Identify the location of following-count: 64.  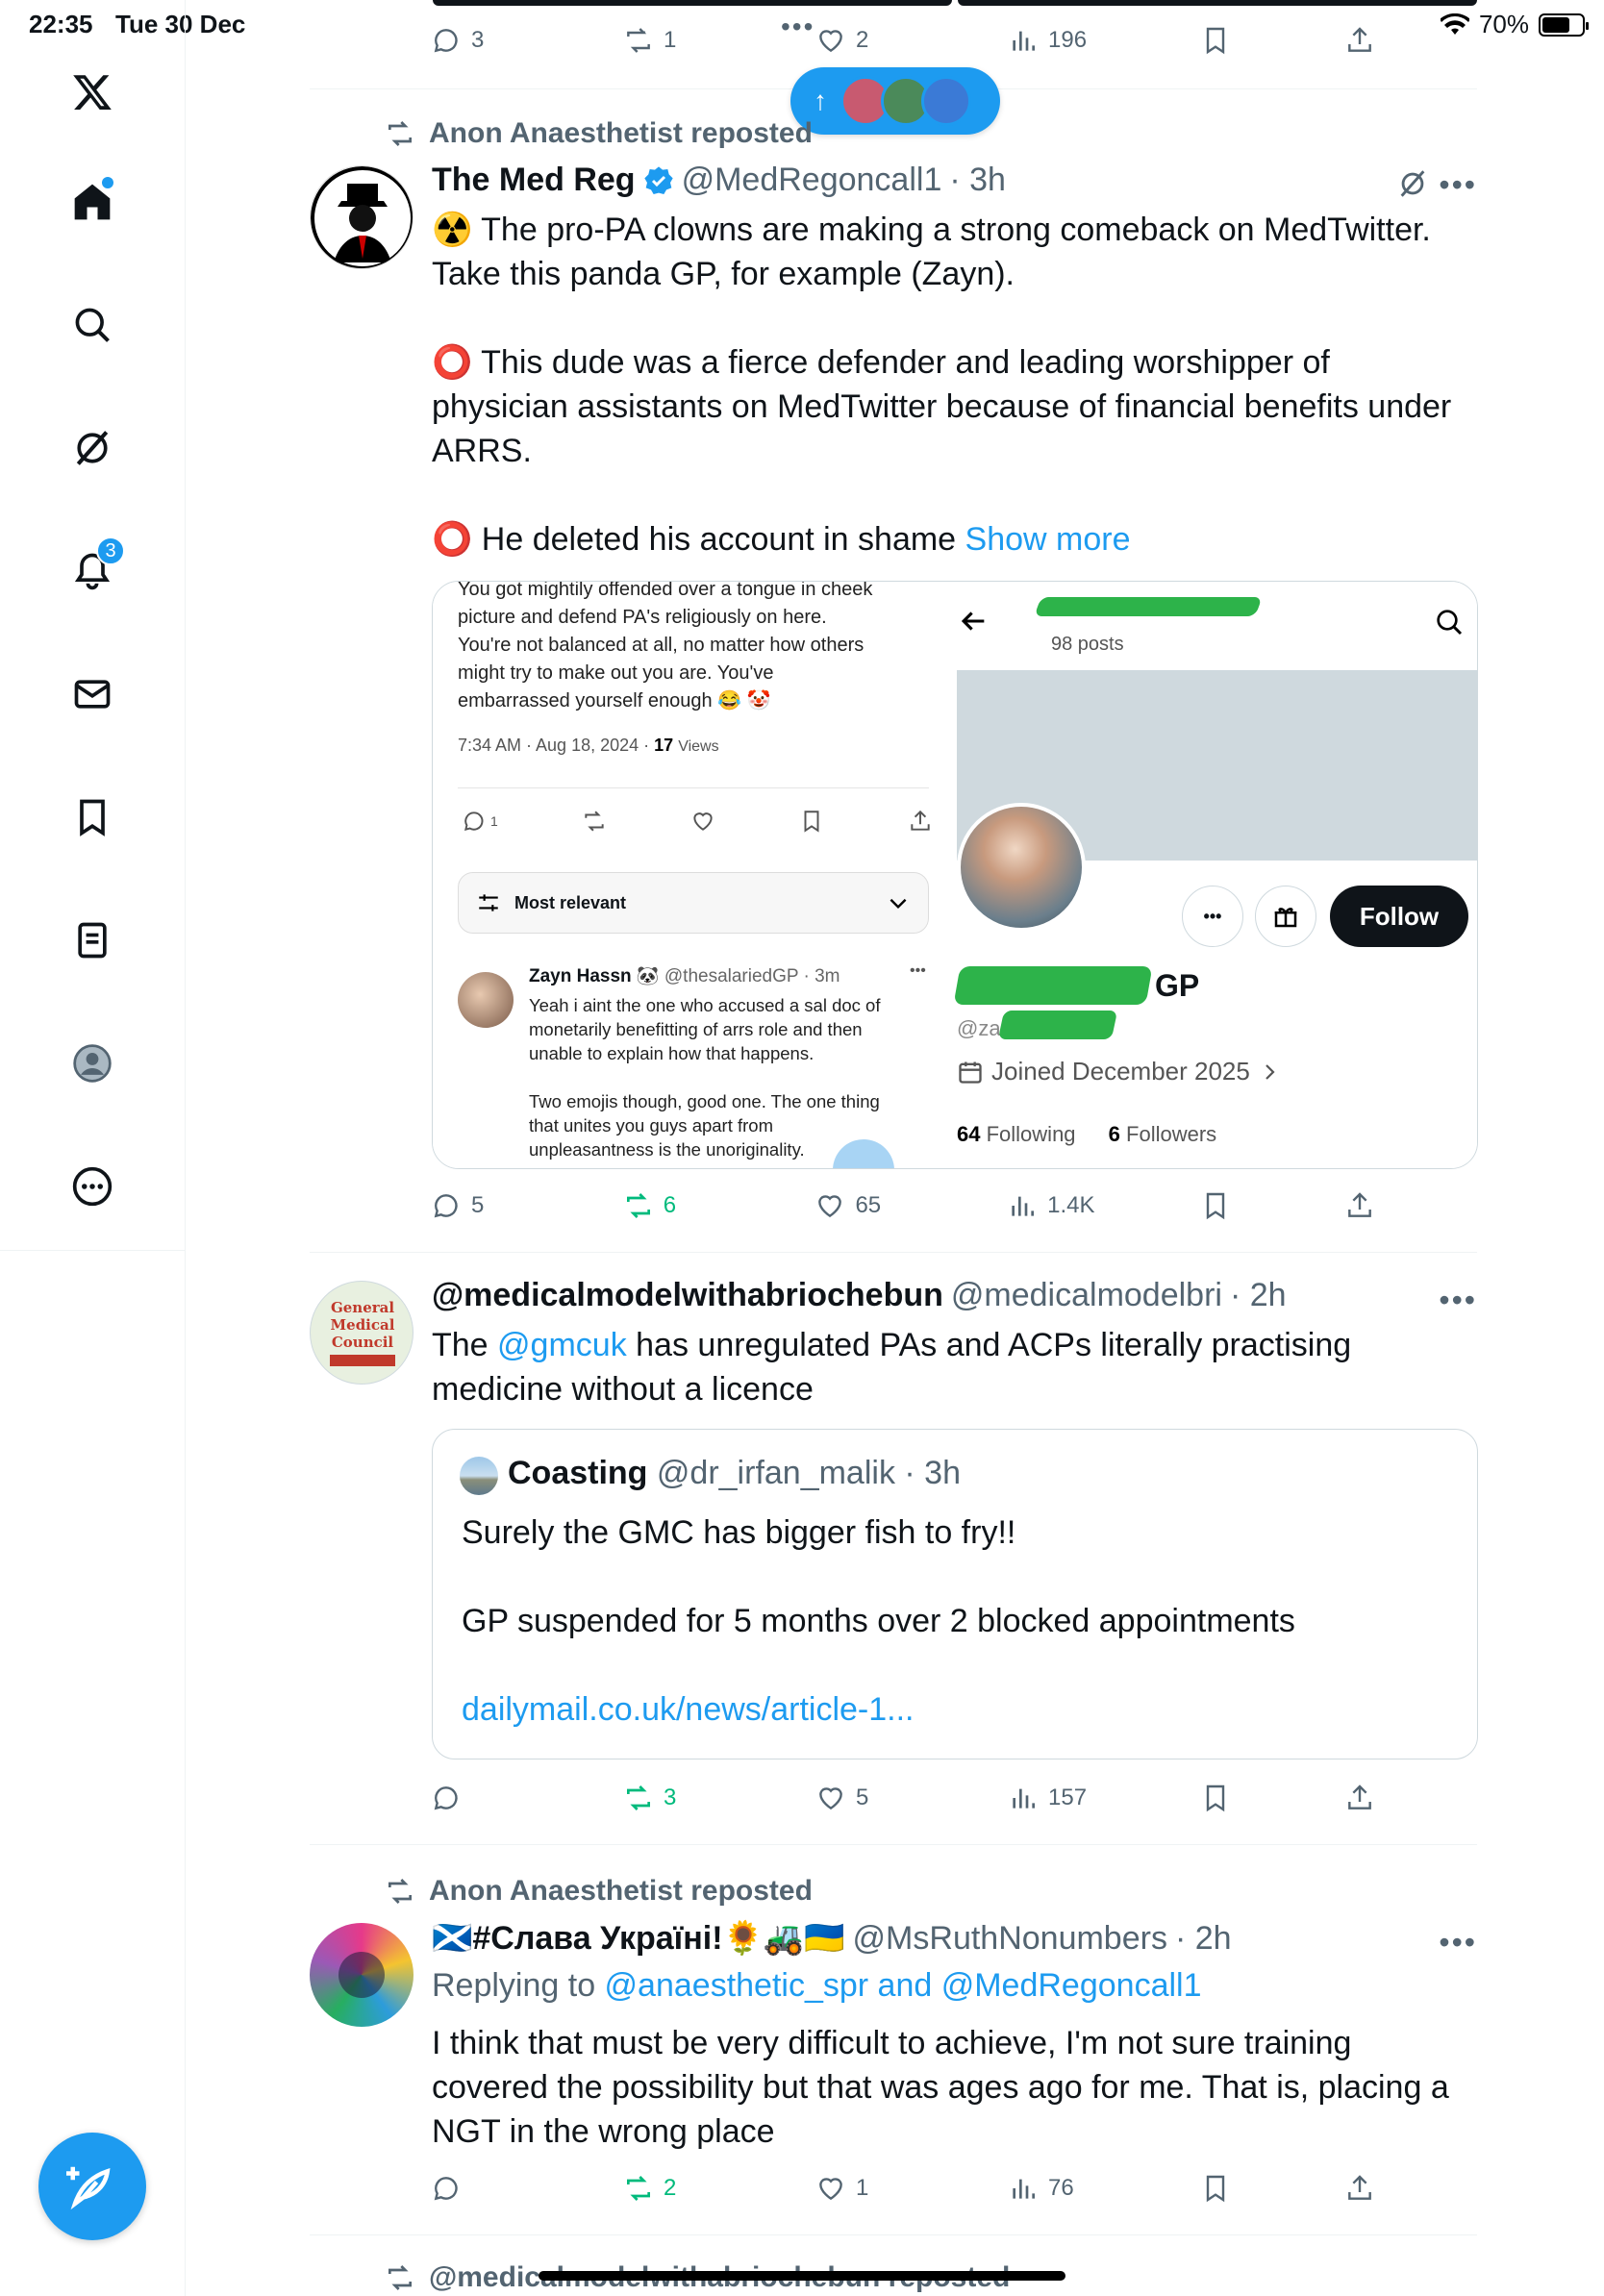
(969, 1134).